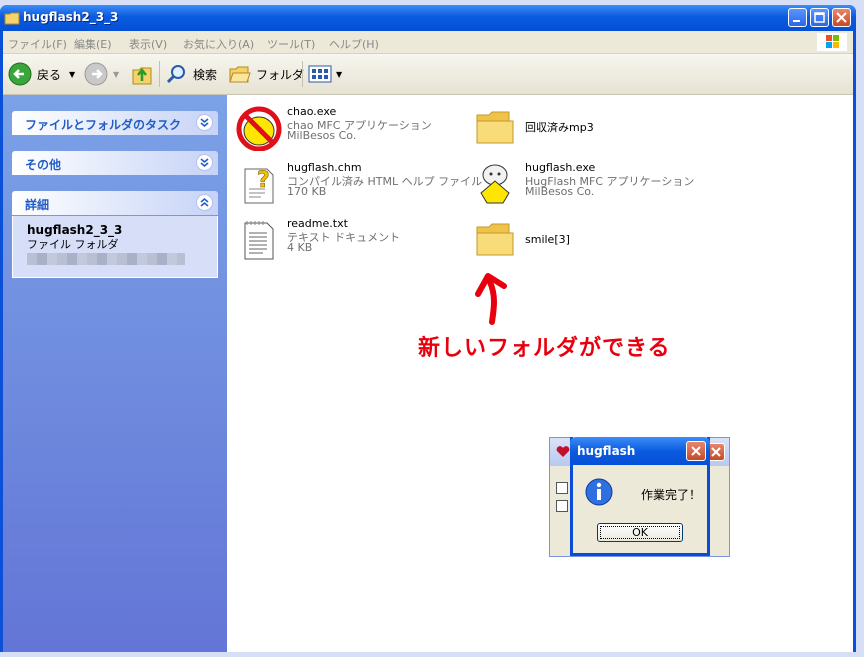  What do you see at coordinates (291, 44) in the screenshot?
I see `menu-tools: ツール(T)` at bounding box center [291, 44].